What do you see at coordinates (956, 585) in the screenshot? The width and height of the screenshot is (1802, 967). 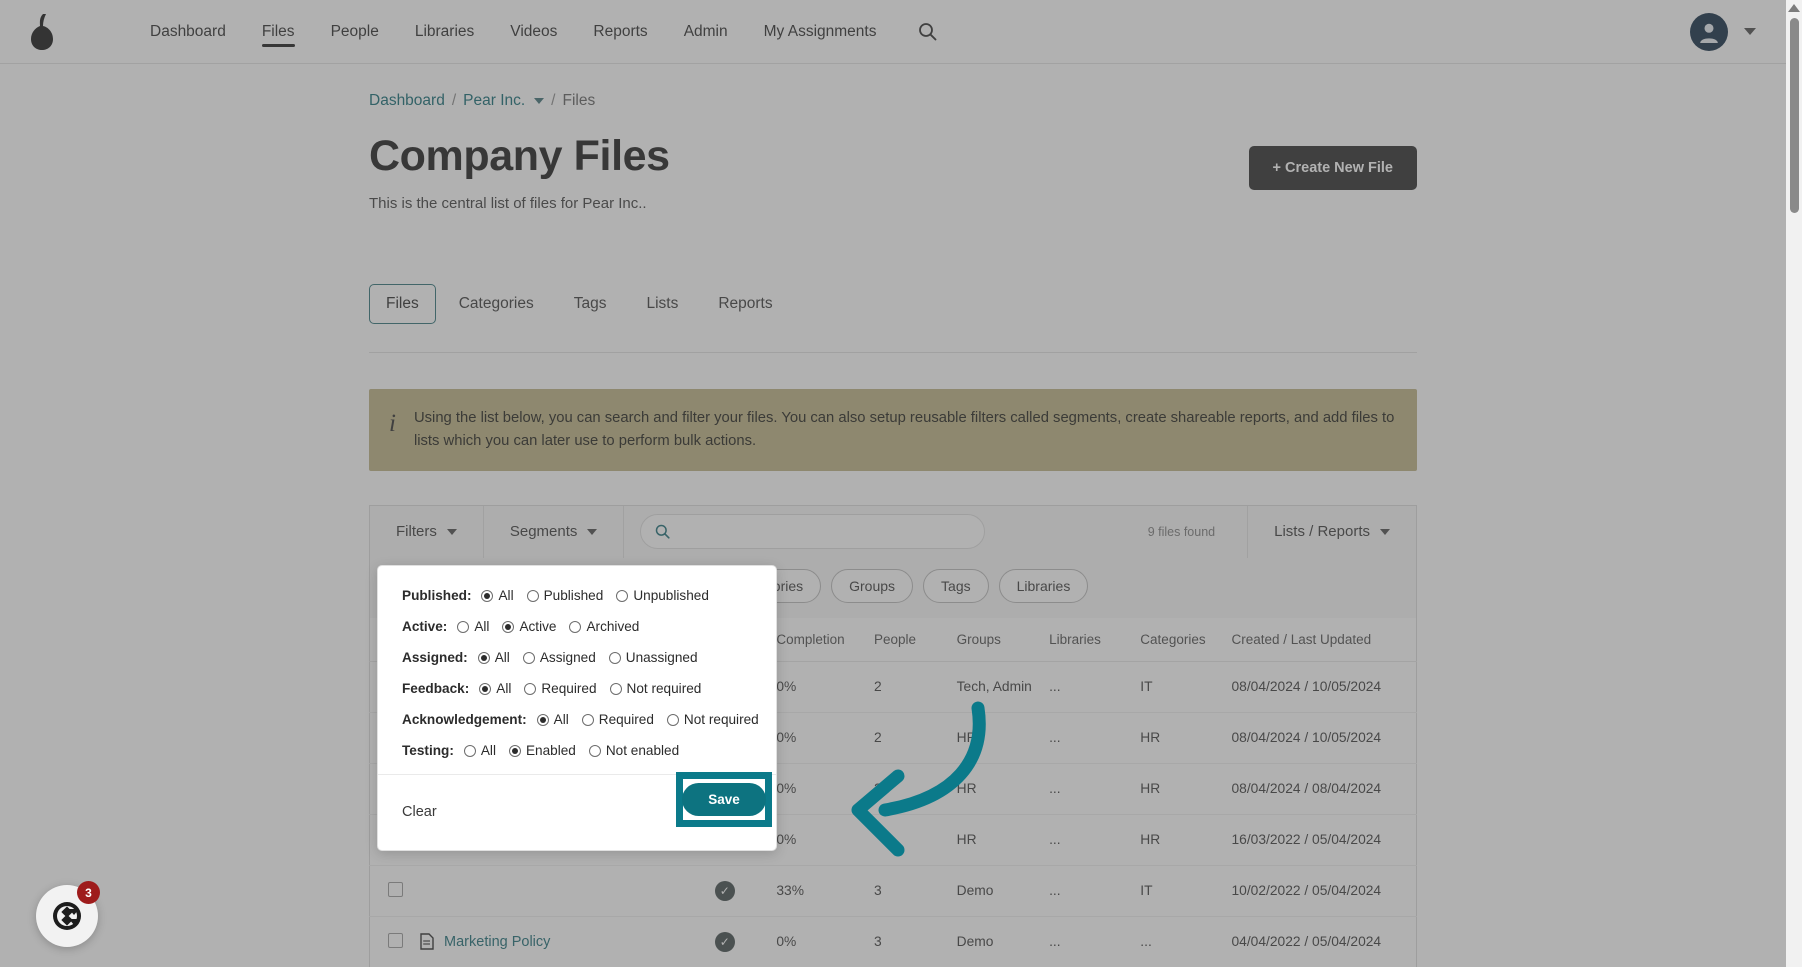 I see `chip-tags: Tags` at bounding box center [956, 585].